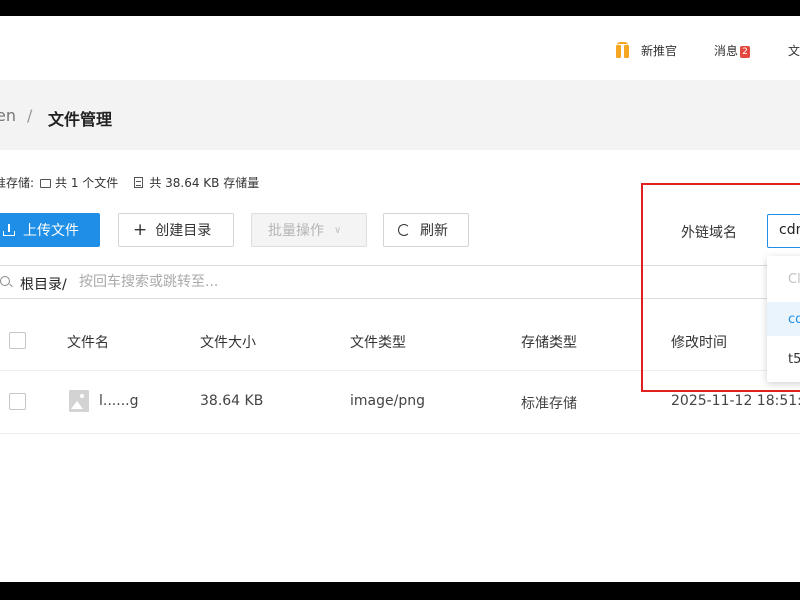 Image resolution: width=800 pixels, height=600 pixels. Describe the element at coordinates (794, 50) in the screenshot. I see `docs-link: 文` at that location.